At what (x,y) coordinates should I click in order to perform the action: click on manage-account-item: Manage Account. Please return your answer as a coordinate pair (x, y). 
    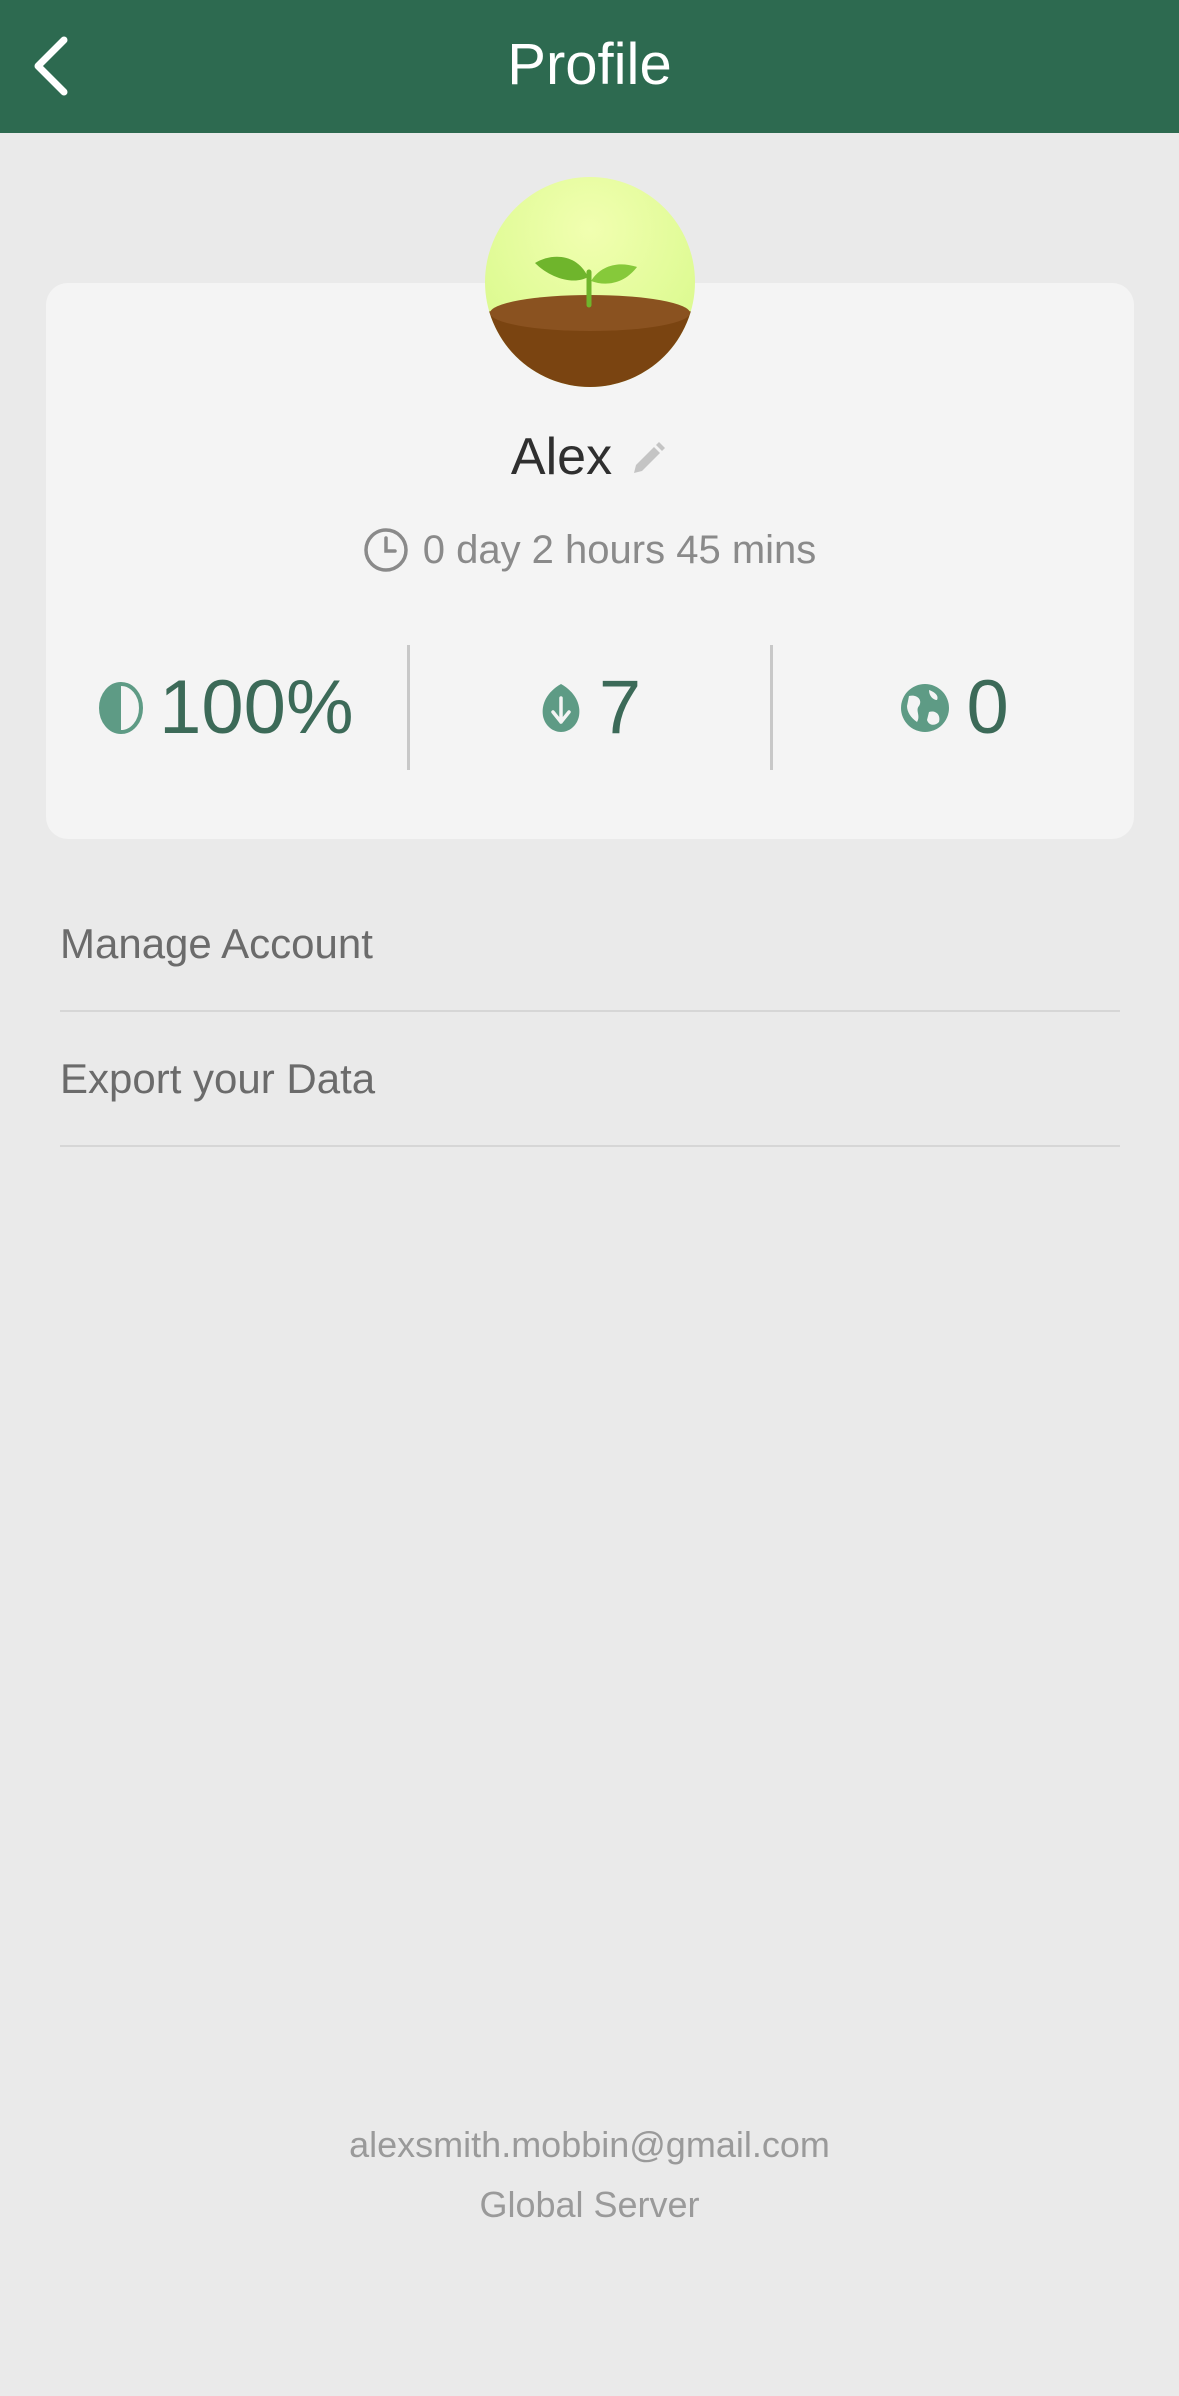
    Looking at the image, I should click on (590, 944).